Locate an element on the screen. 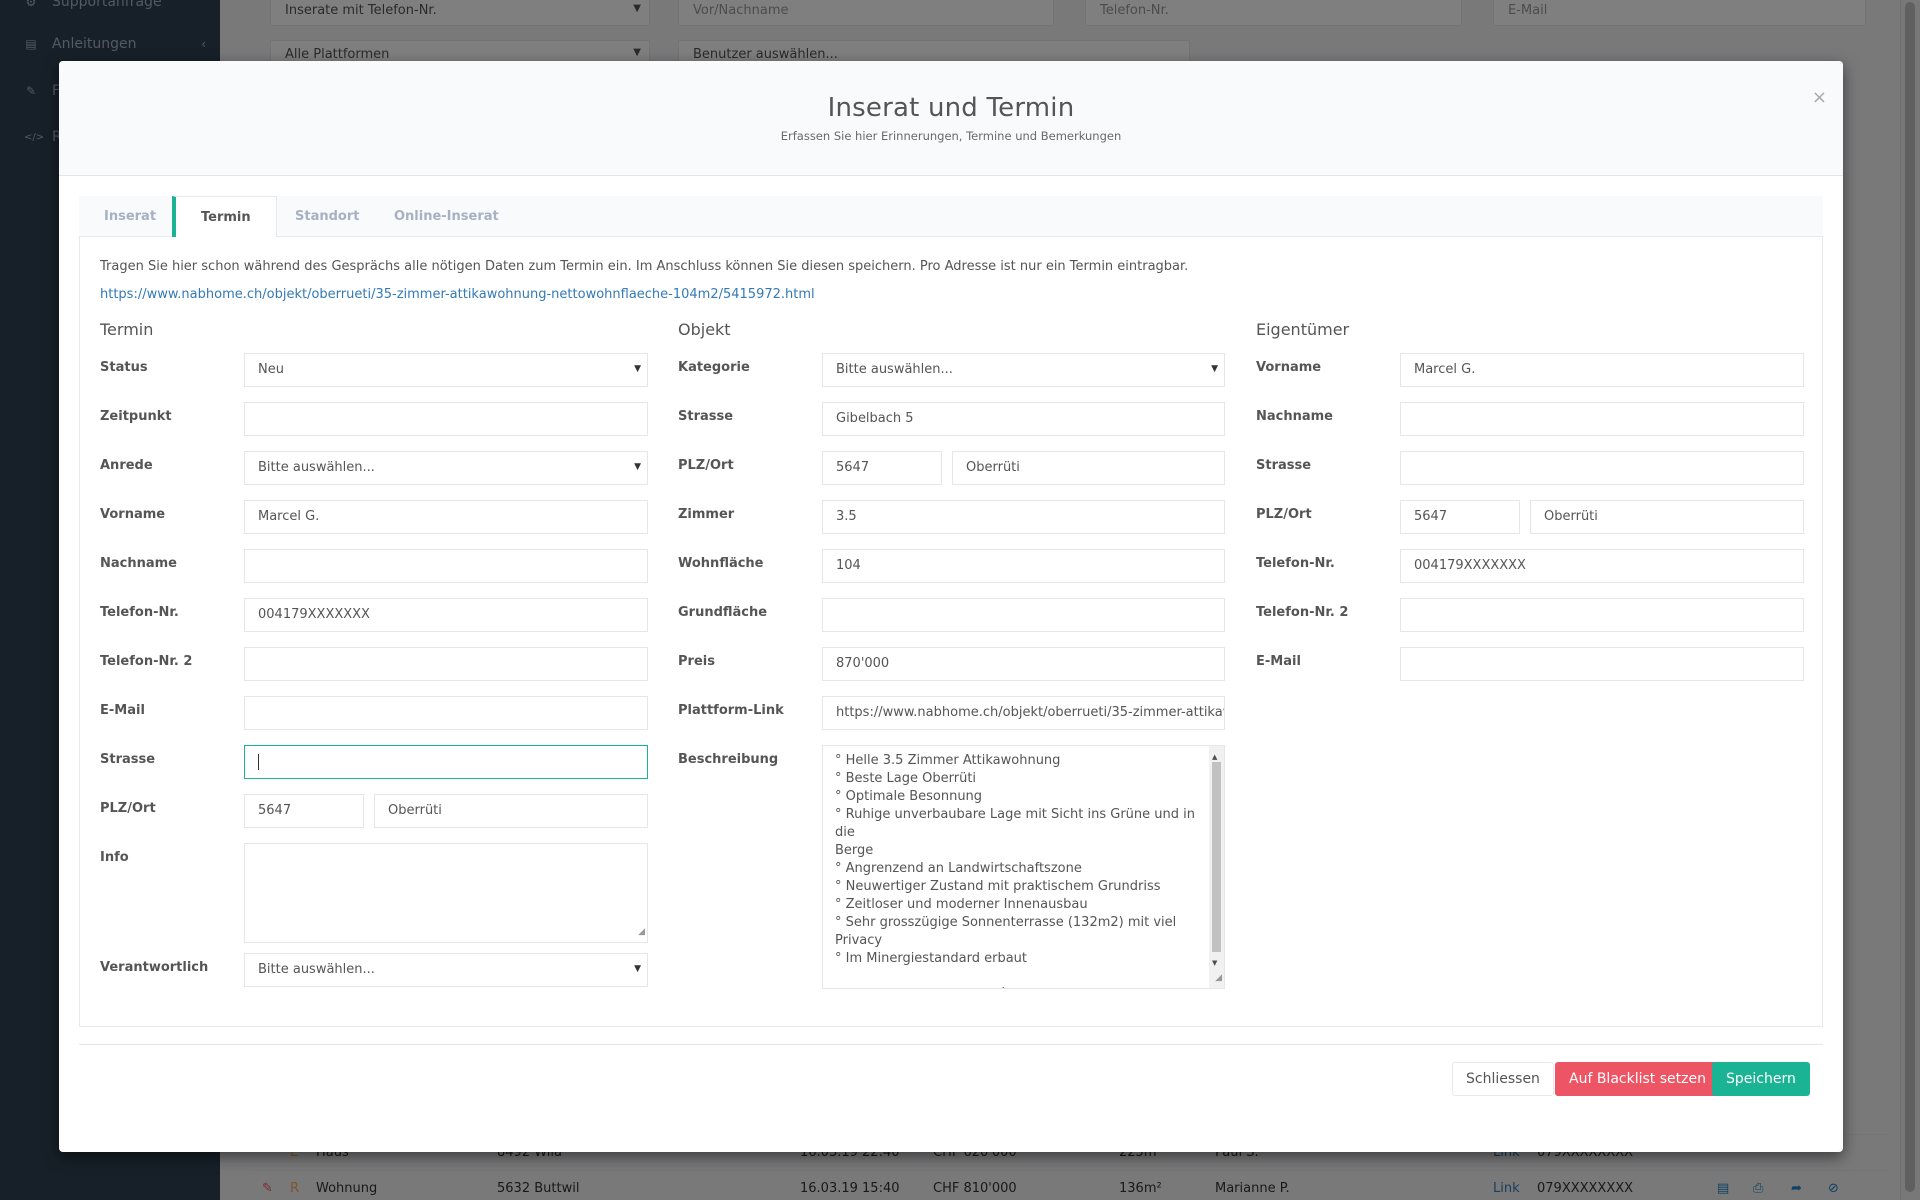 This screenshot has width=1920, height=1200. beschreibung-line: ° Angrenzend an Landwirtschaftszone is located at coordinates (958, 868).